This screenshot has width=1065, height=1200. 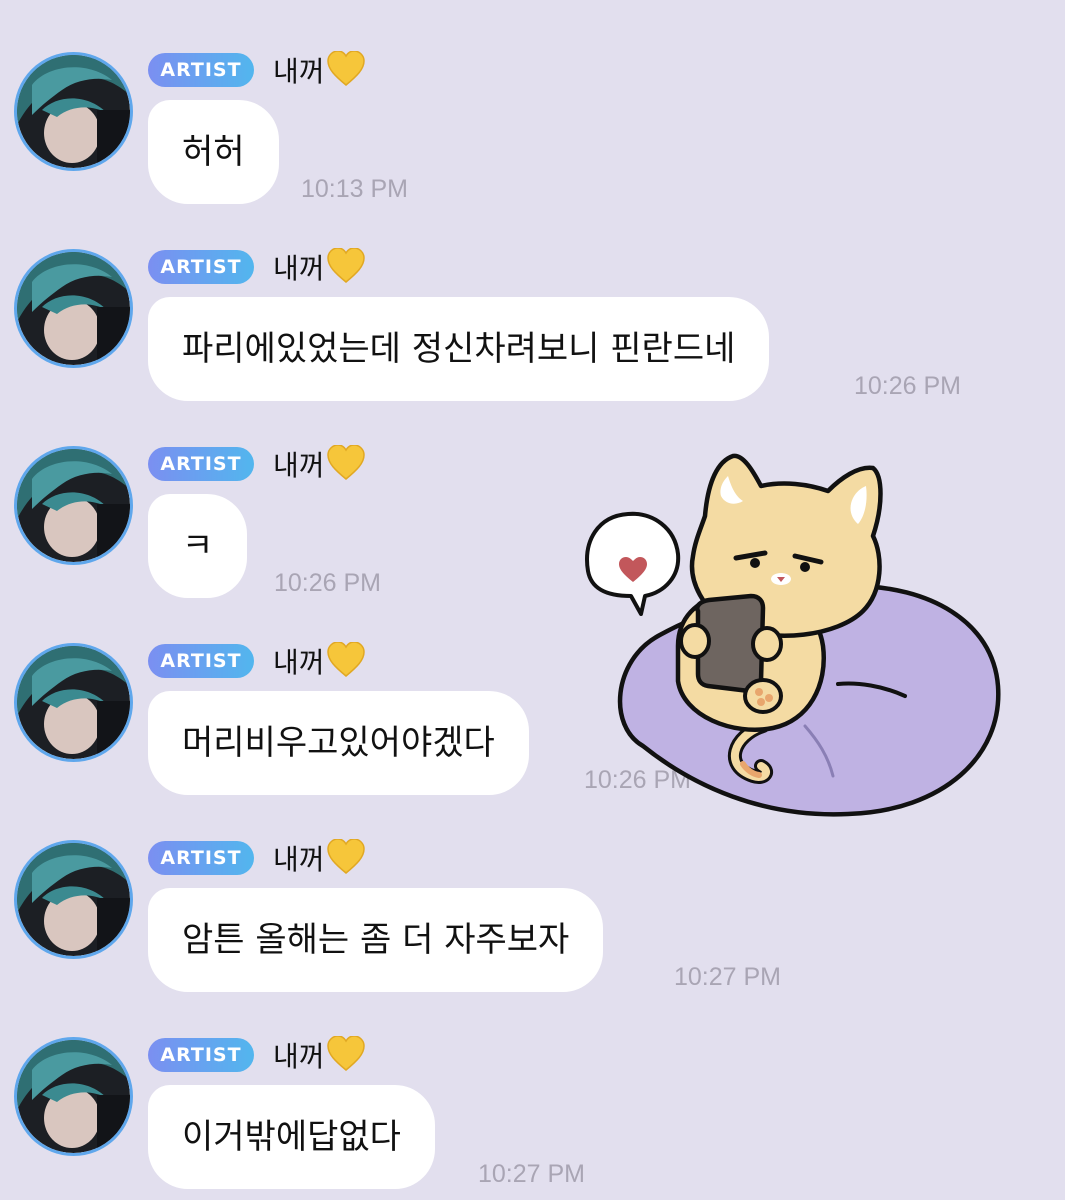 I want to click on message-bubble: 파리에있었는데 정신차려보니 핀란드네, so click(x=459, y=349).